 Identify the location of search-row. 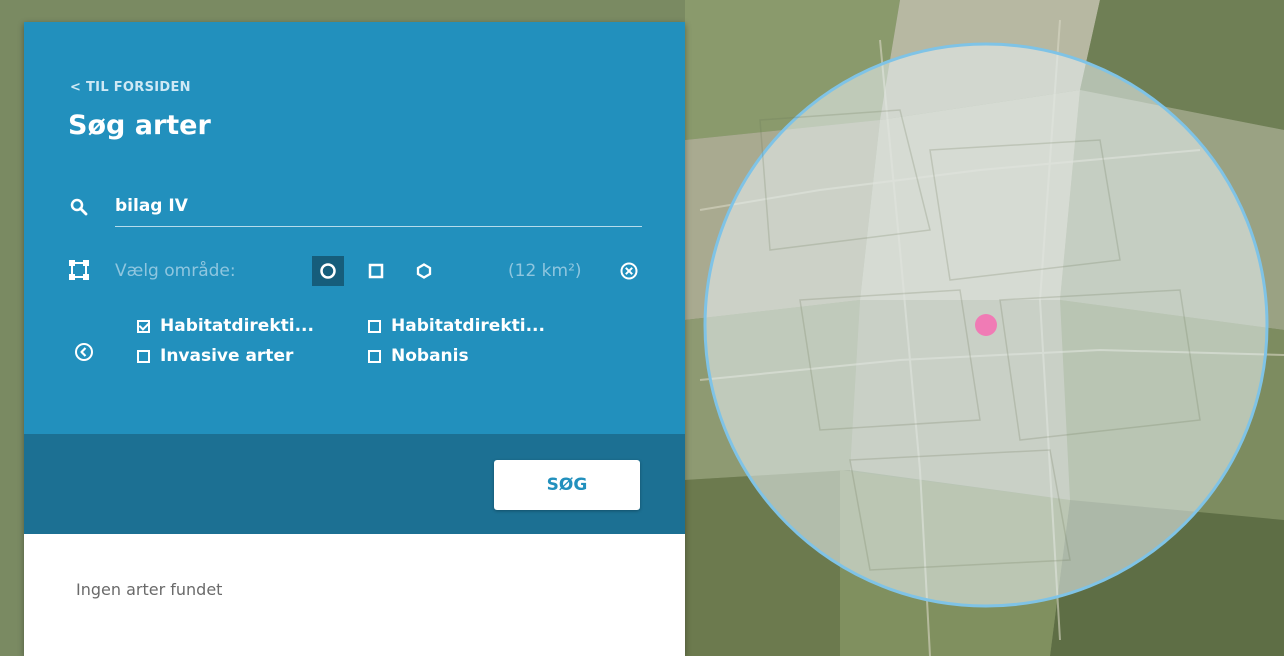
(355, 209).